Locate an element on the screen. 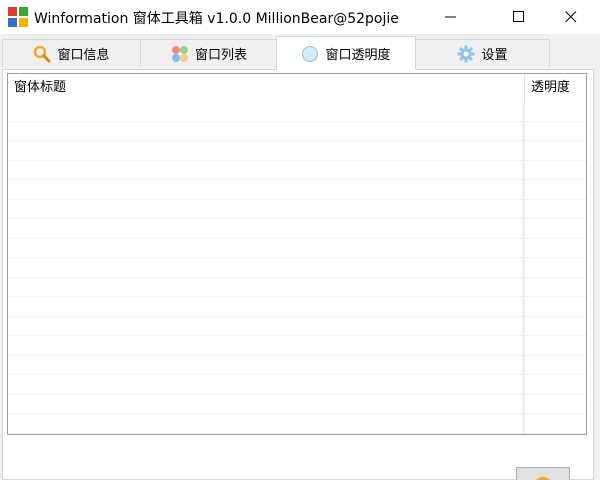 This screenshot has height=480, width=600. tab-window-opacity: 窗口透明度 is located at coordinates (346, 53).